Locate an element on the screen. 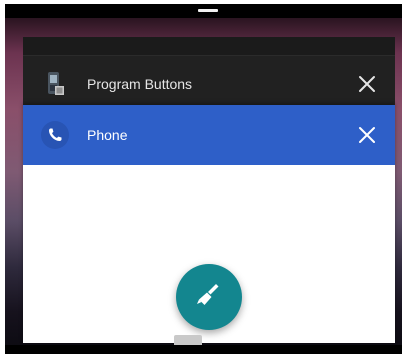 Image resolution: width=407 pixels, height=358 pixels. broom-icon is located at coordinates (209, 297).